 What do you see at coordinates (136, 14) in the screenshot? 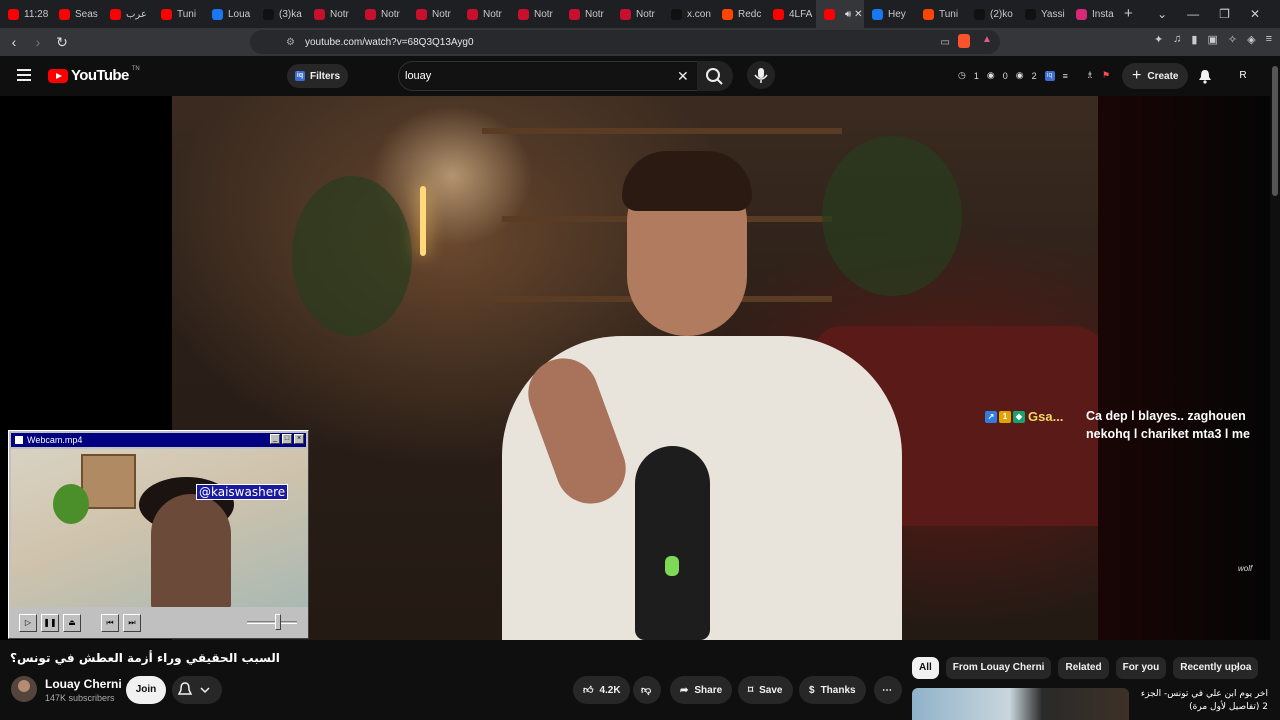
I see `browser-tab-label: عرب` at bounding box center [136, 14].